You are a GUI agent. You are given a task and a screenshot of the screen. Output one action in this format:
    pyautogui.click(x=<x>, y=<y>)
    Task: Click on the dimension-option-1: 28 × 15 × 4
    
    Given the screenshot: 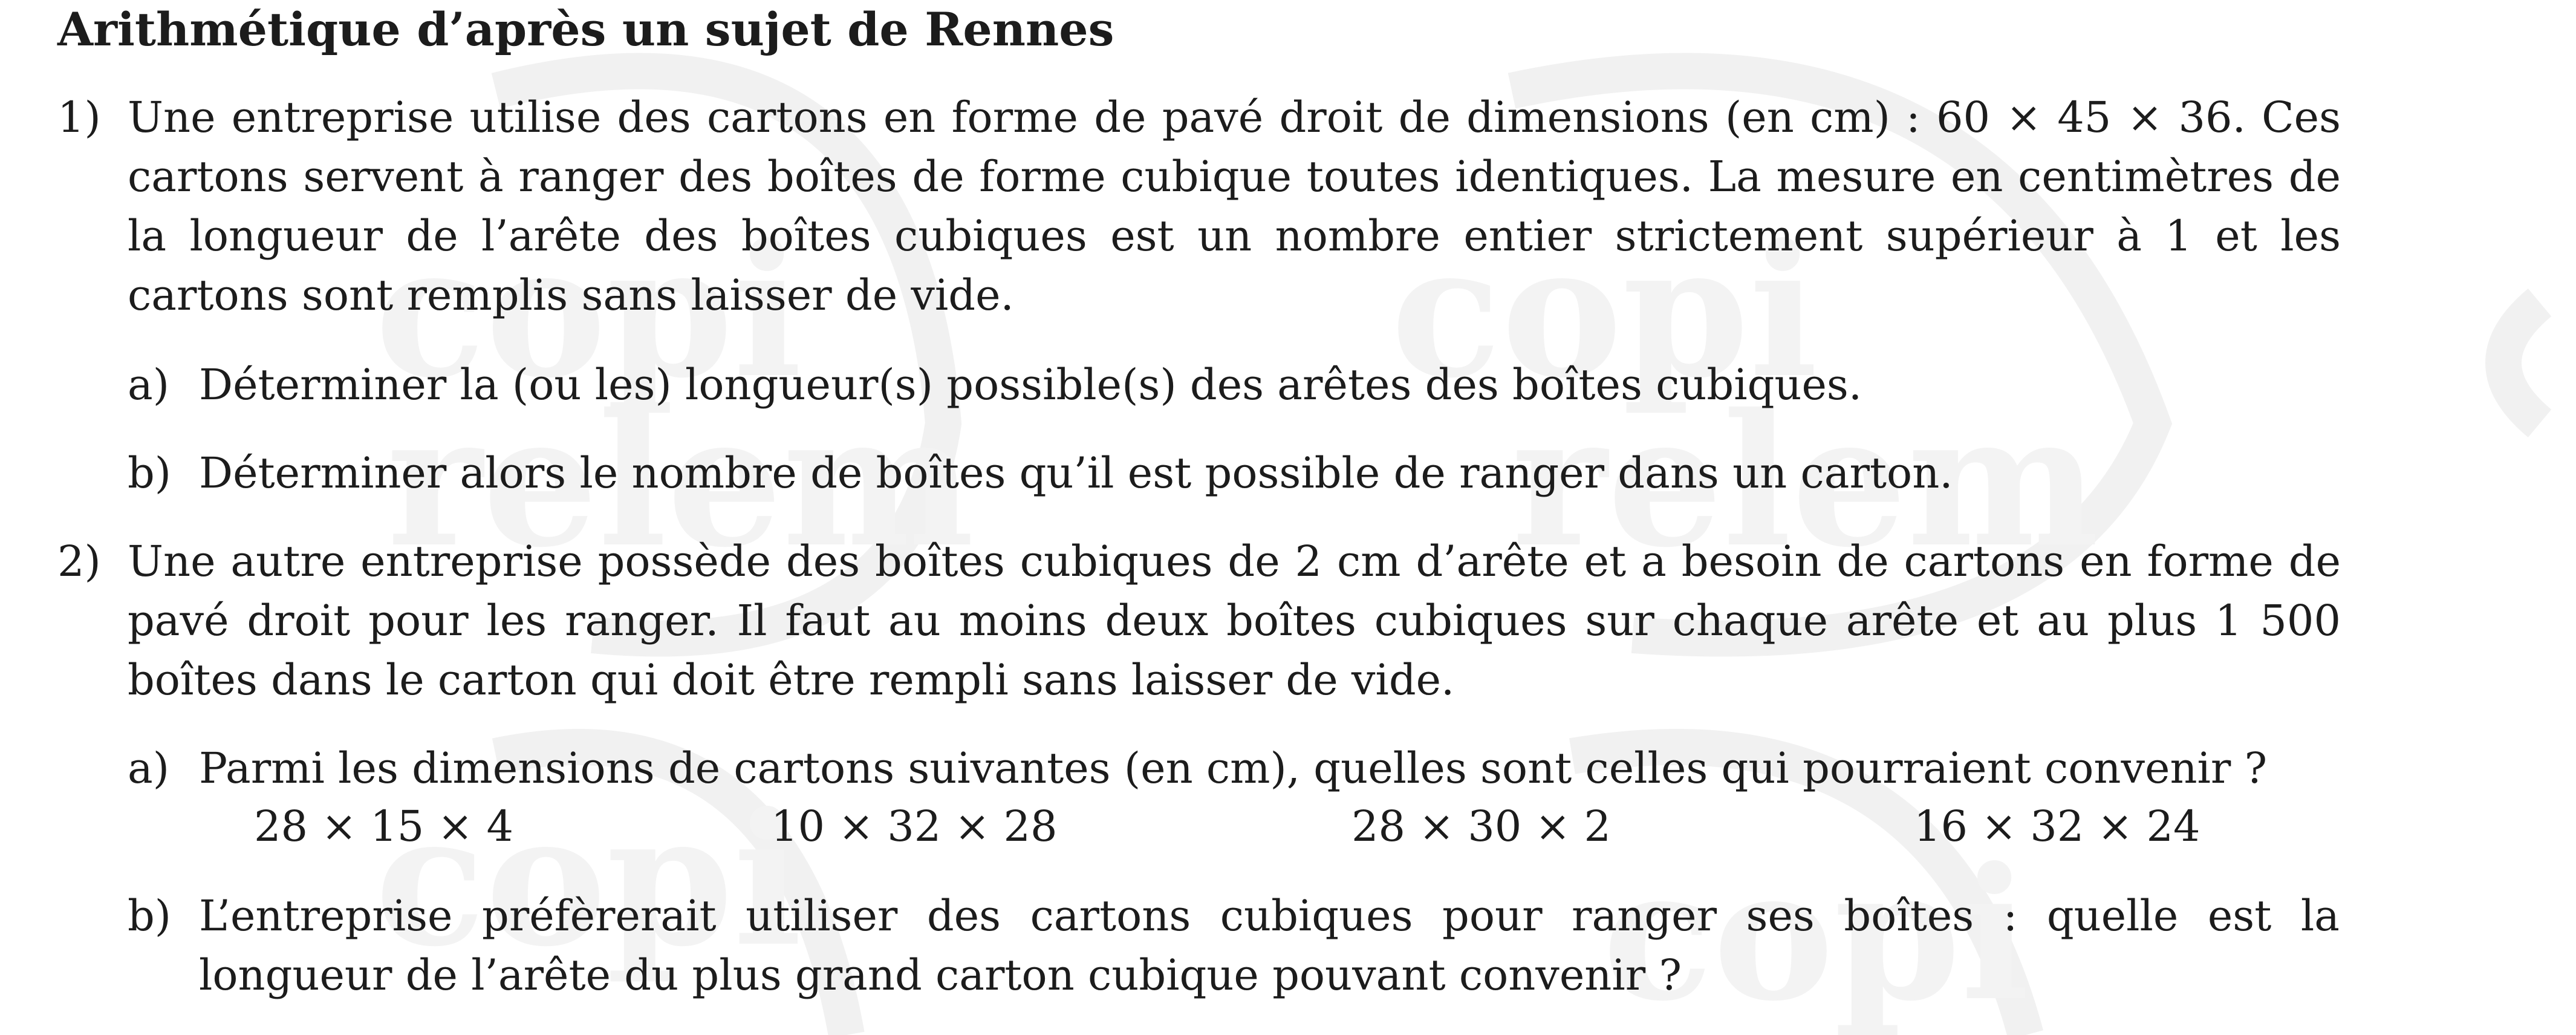 What is the action you would take?
    pyautogui.click(x=383, y=827)
    